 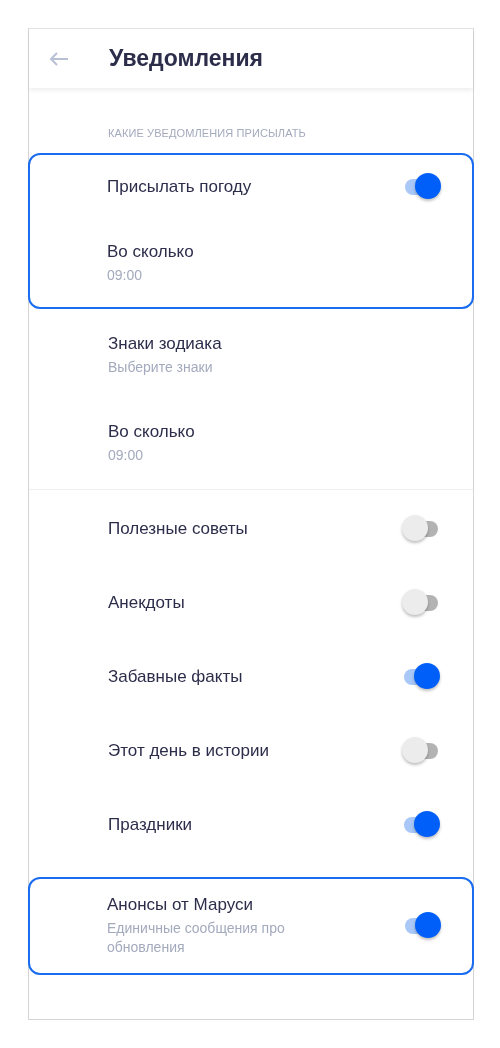 I want to click on section-label: КАКИЕ УВЕДОМЛЕНИЯ ПРИСЫЛАТЬ, so click(x=207, y=133).